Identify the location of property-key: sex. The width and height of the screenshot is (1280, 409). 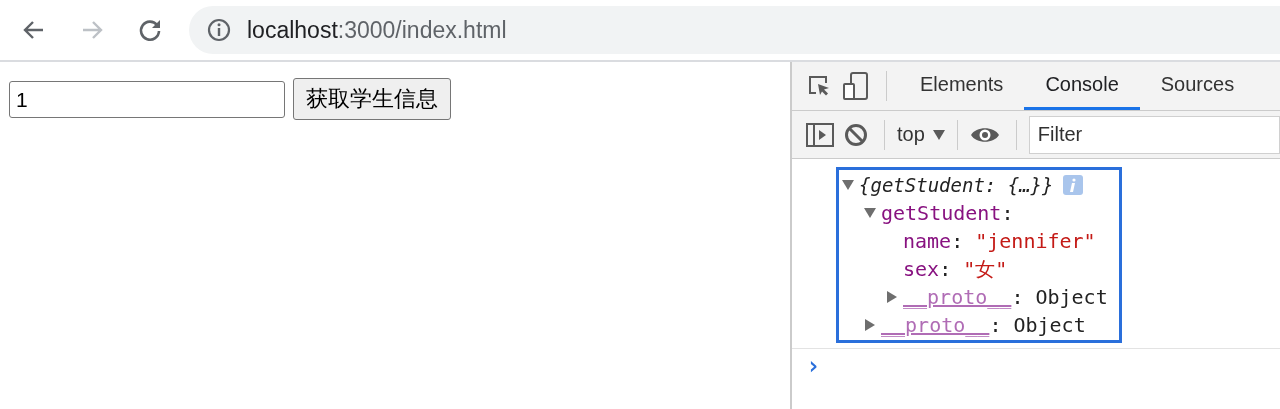
(921, 269).